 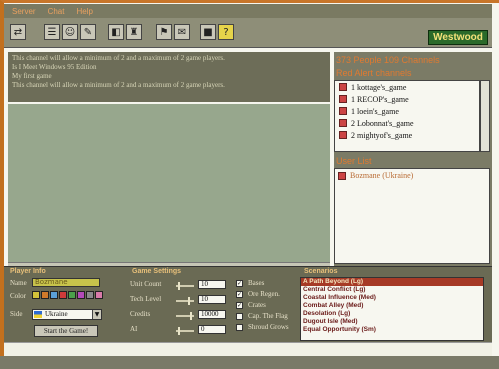 What do you see at coordinates (239, 316) in the screenshot?
I see `capture-flag-checkbox` at bounding box center [239, 316].